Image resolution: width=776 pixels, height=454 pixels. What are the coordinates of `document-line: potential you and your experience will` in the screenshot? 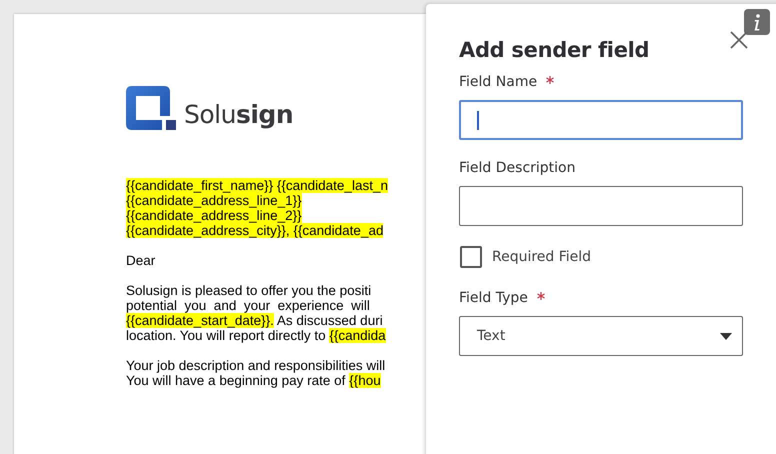 It's located at (248, 305).